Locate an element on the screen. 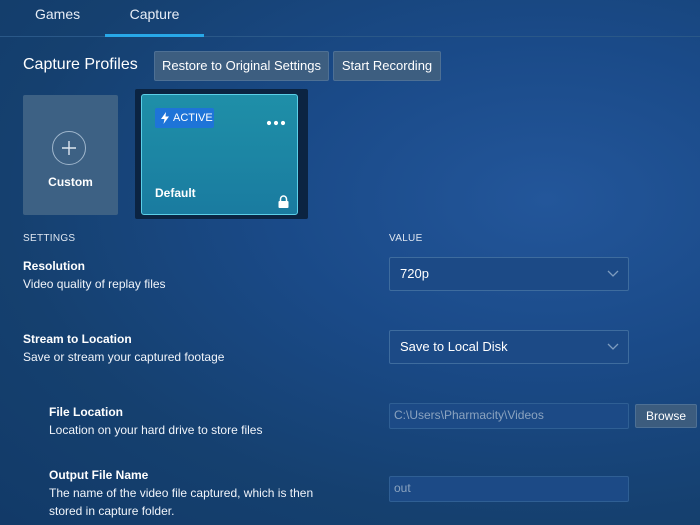  default-profile-card: ACTIVE Default is located at coordinates (219, 154).